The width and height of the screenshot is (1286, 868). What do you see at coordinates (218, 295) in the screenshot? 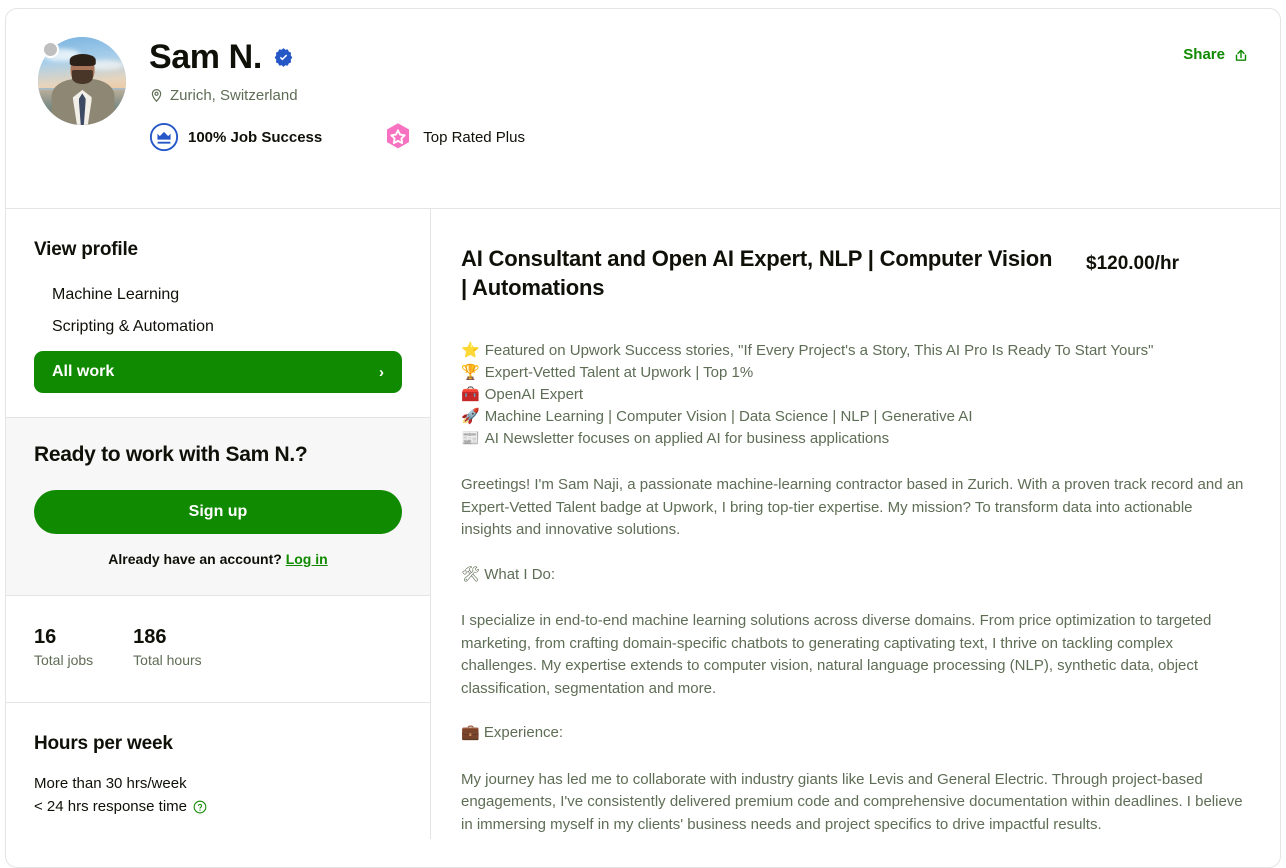
I see `sidebar-item-machine-learning: Machine Learning` at bounding box center [218, 295].